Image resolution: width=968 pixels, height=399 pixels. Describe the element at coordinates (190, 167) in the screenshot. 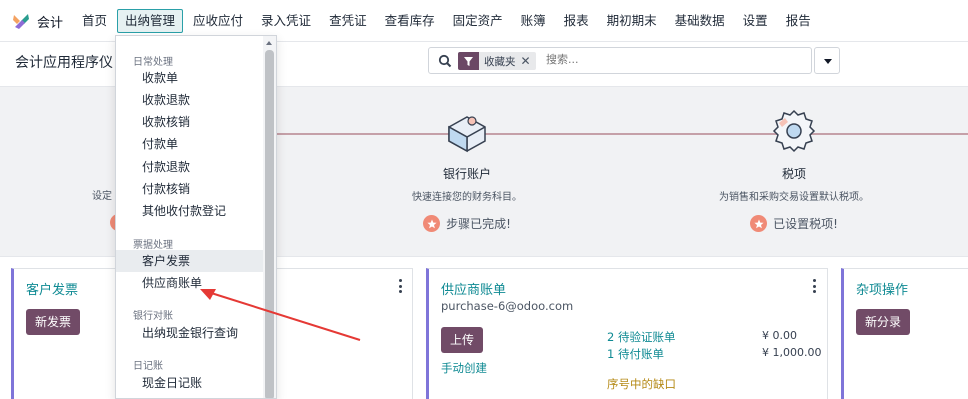

I see `dropdown-item-payment-refunds: 付款退款` at that location.